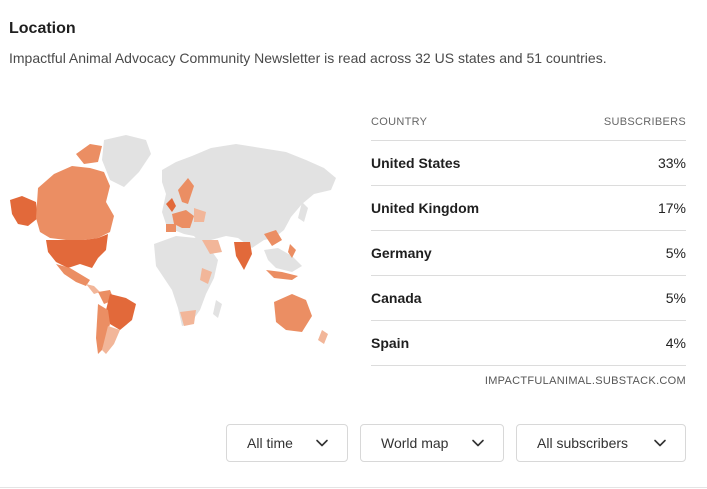 This screenshot has height=489, width=707. What do you see at coordinates (171, 228) in the screenshot?
I see `iberia` at bounding box center [171, 228].